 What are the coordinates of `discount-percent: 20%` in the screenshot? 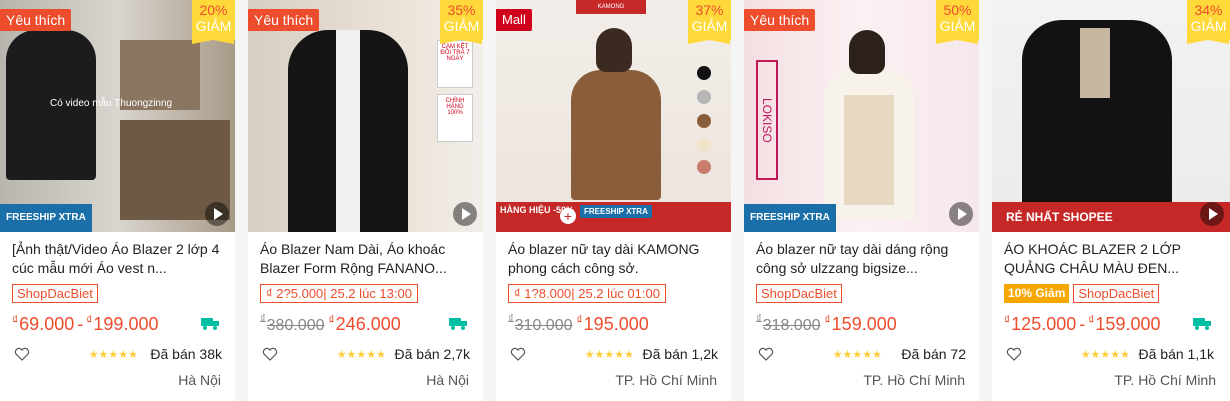 It's located at (213, 10).